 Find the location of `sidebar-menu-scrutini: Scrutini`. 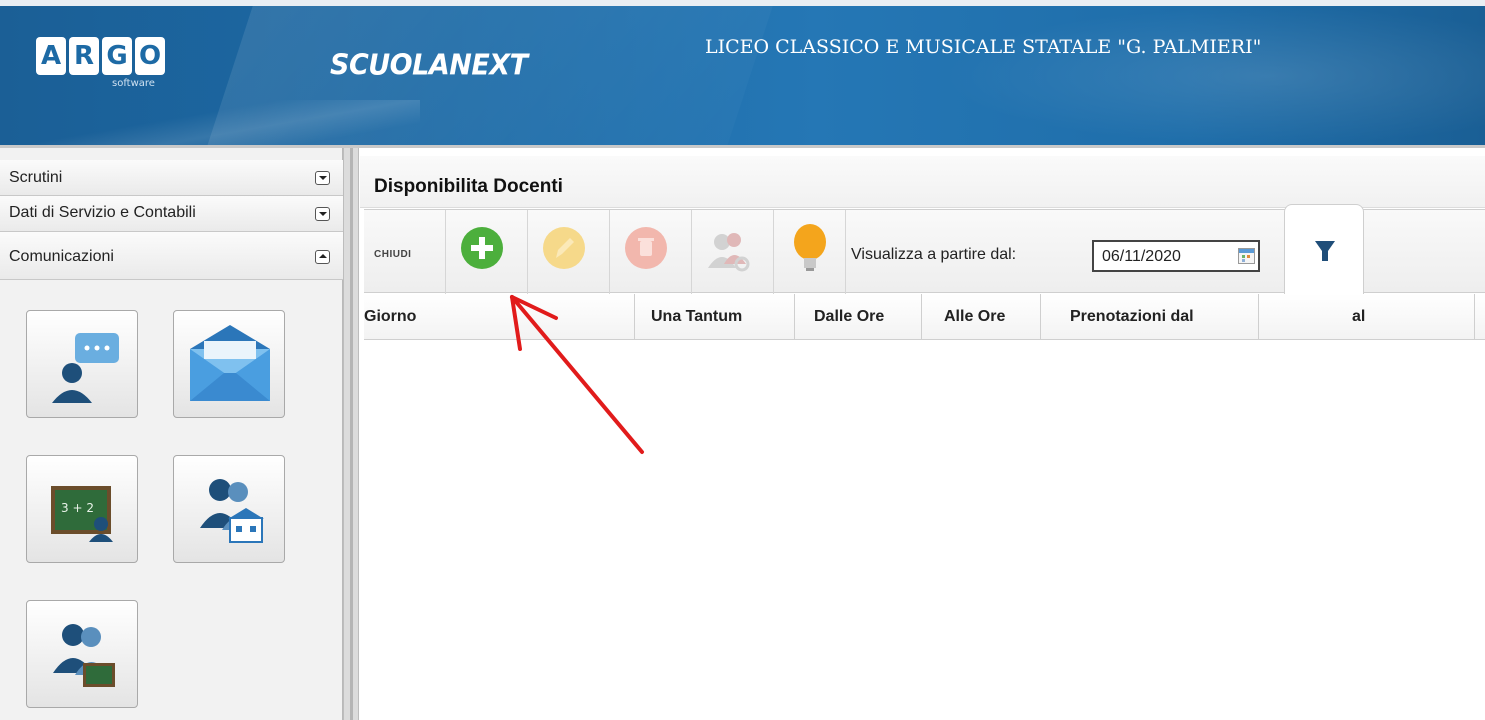

sidebar-menu-scrutini: Scrutini is located at coordinates (171, 178).